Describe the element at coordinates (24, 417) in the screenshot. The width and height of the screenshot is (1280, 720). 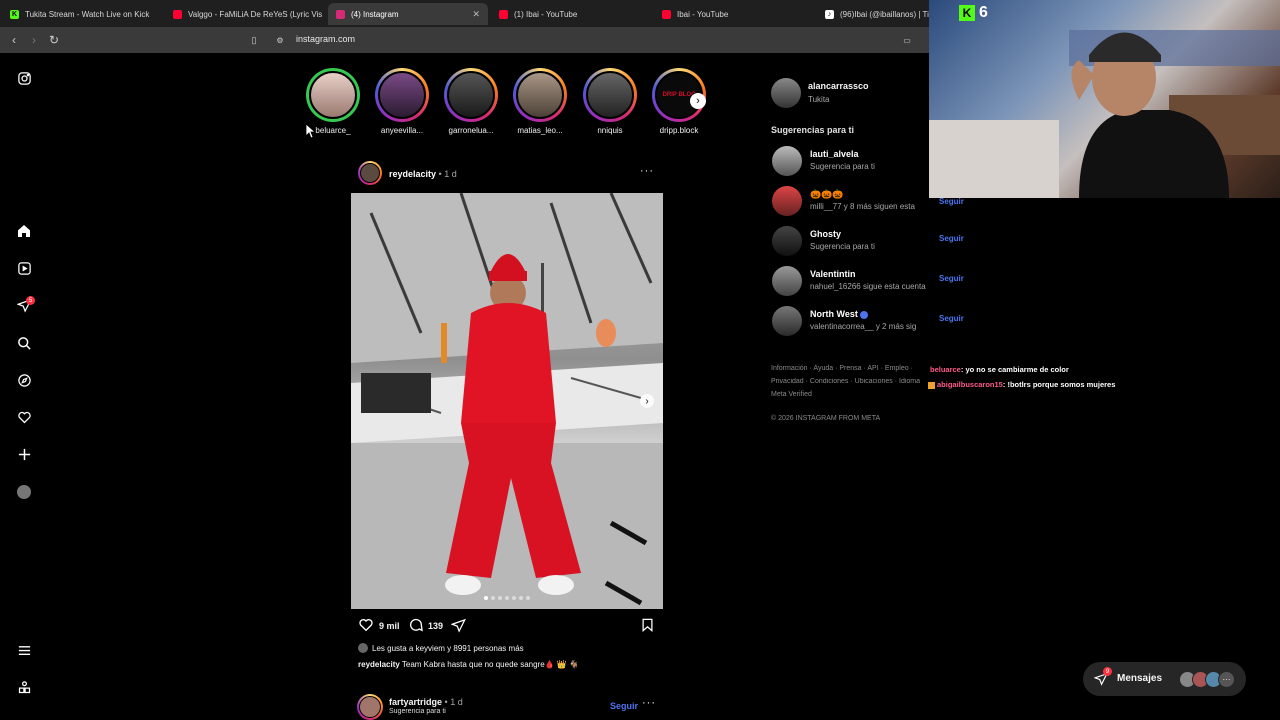
I see `heart-notifications-icon` at that location.